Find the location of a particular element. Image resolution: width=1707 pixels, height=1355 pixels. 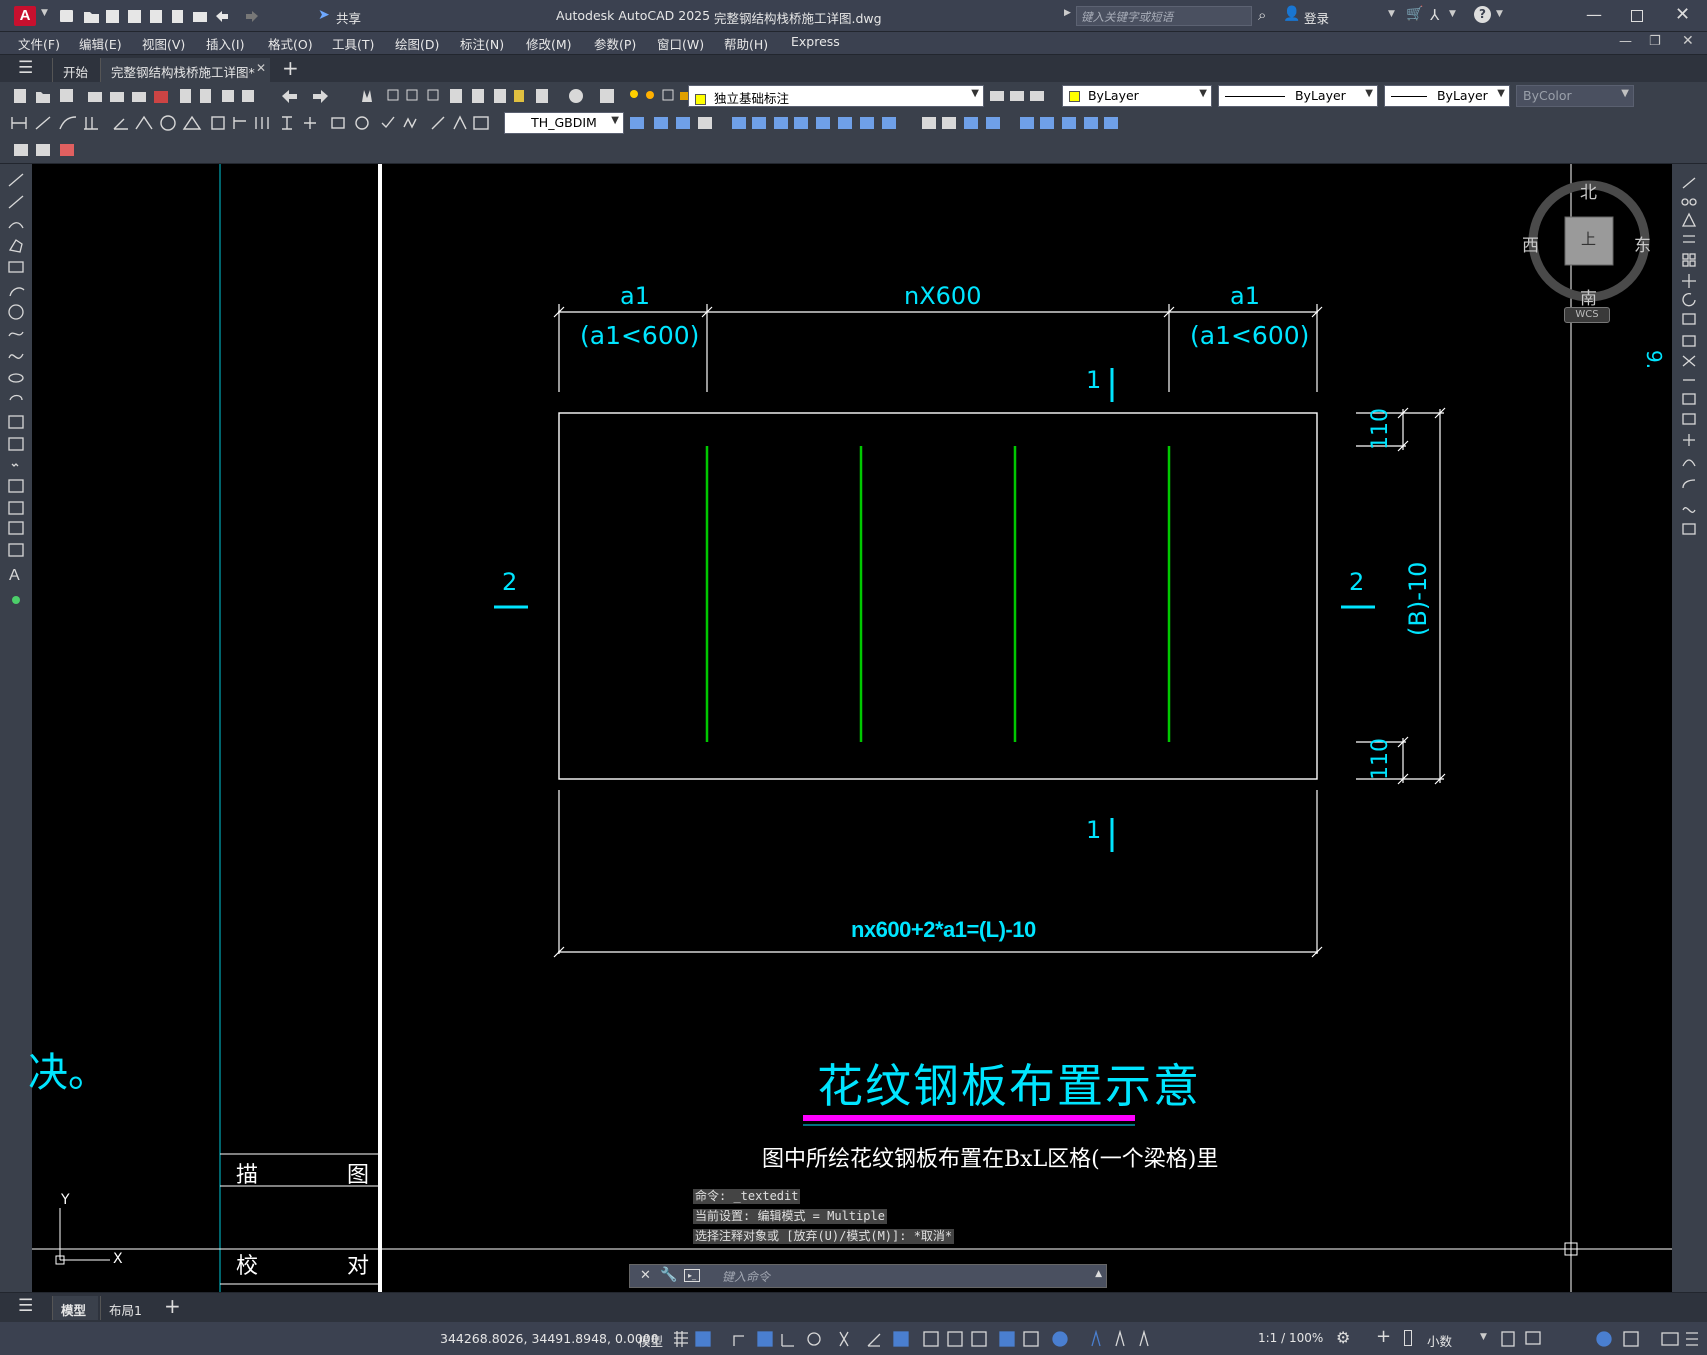

command-customize-icon: 🔧 is located at coordinates (668, 1275).